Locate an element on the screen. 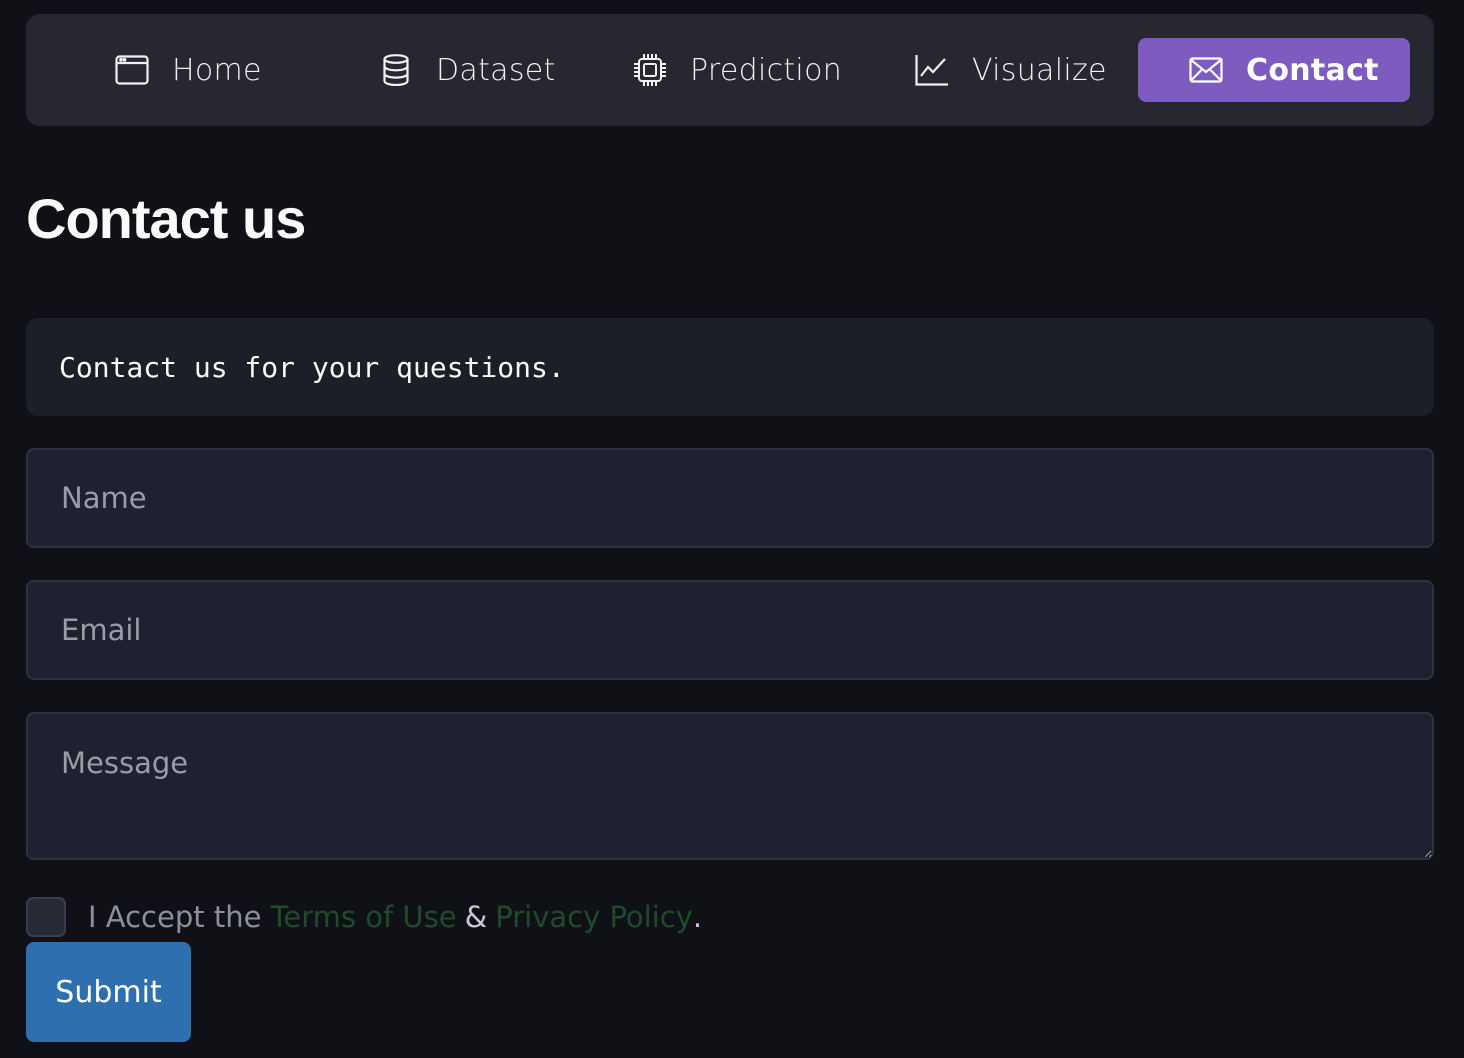 This screenshot has height=1058, width=1464. nav-item-label: Prediction is located at coordinates (766, 70).